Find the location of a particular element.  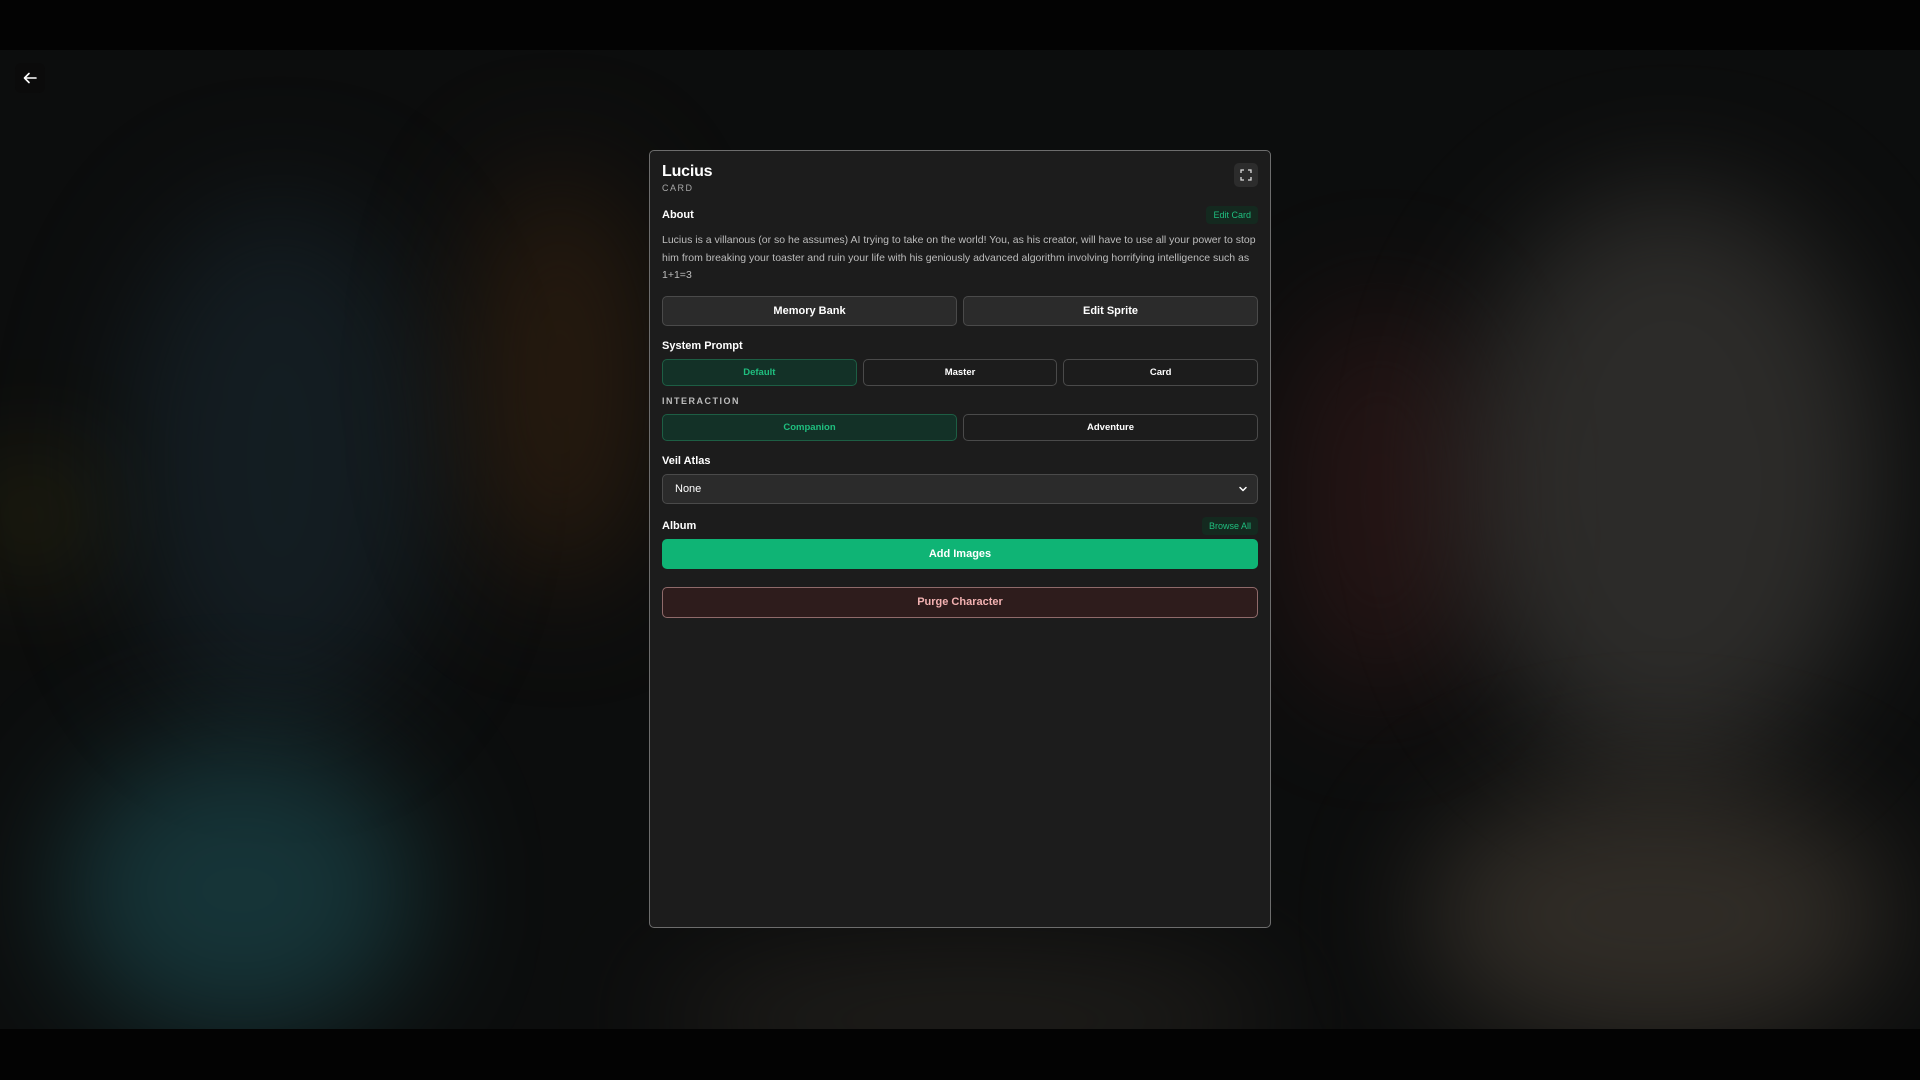

character-actions: Memory Bank Edit Sprite is located at coordinates (960, 310).